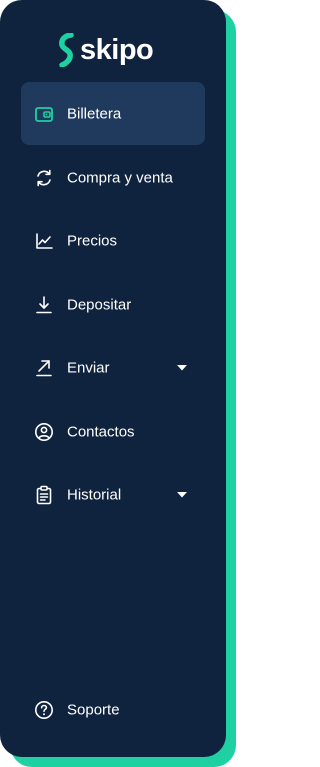  Describe the element at coordinates (99, 304) in the screenshot. I see `sidebar-item-label: Depositar` at that location.